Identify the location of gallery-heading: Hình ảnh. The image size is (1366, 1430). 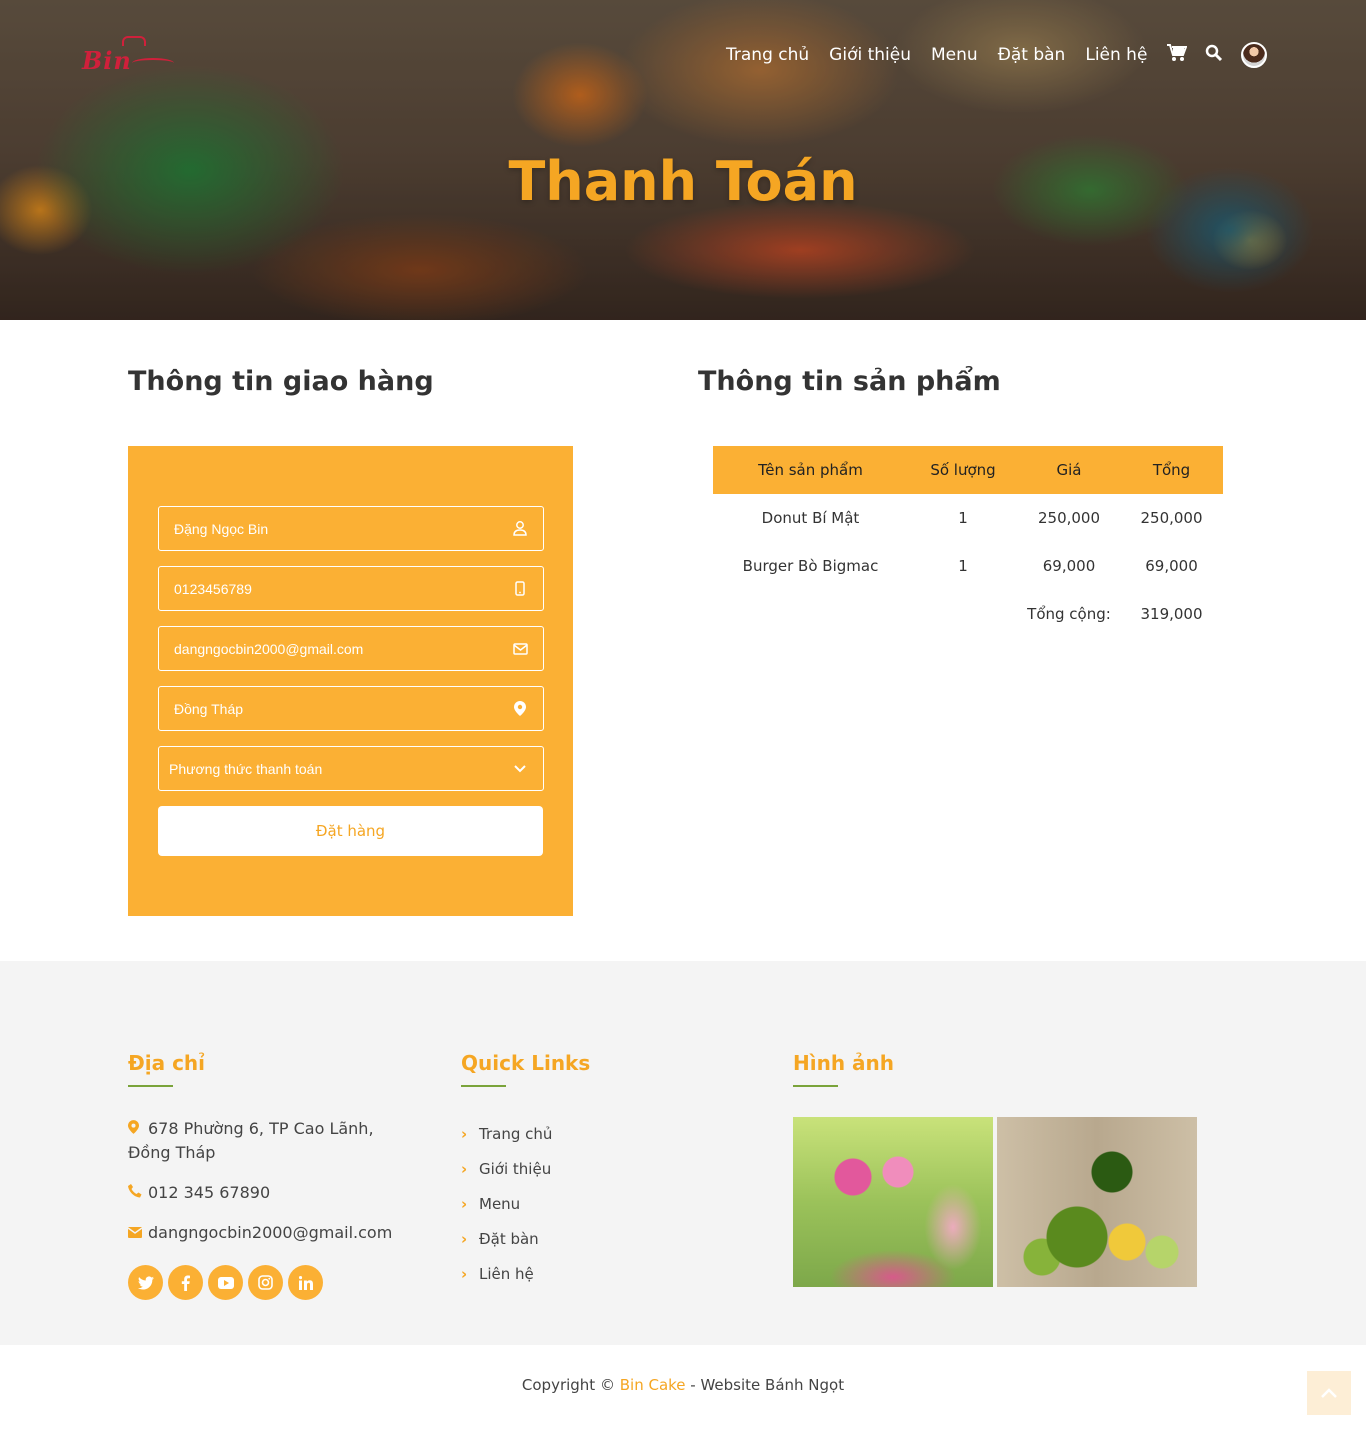
(844, 1069).